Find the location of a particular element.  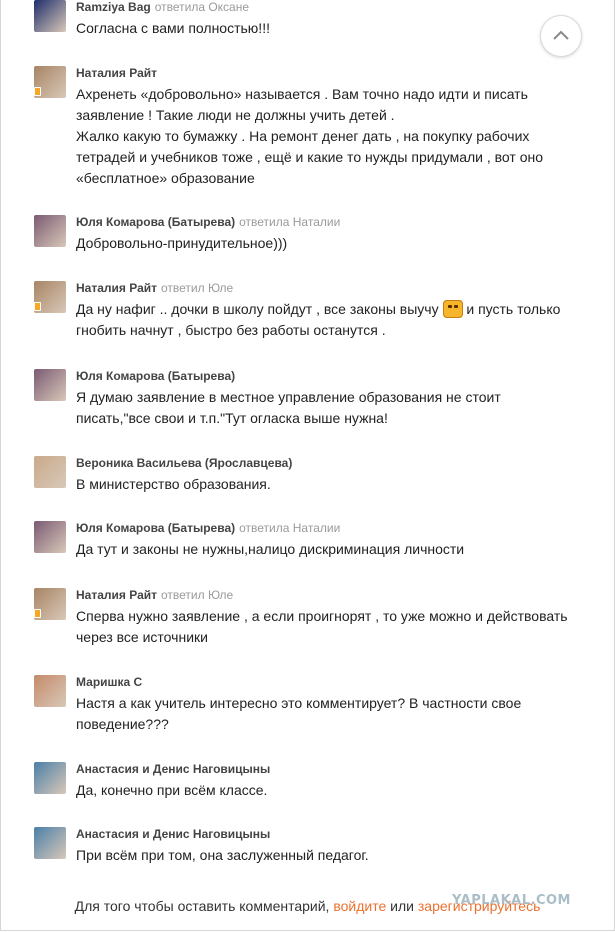

comment-line: Да, конечно при всём классе. is located at coordinates (336, 790).